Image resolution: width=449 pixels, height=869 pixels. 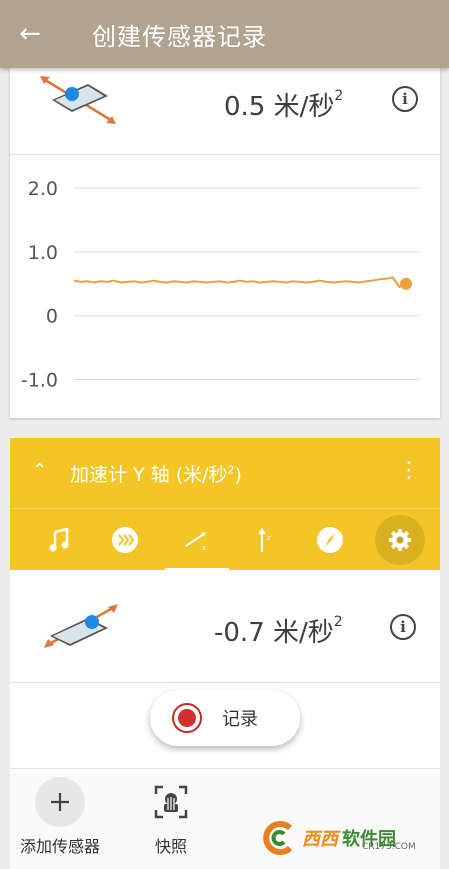 I want to click on add-sensor-button: 添加传感器, so click(x=60, y=817).